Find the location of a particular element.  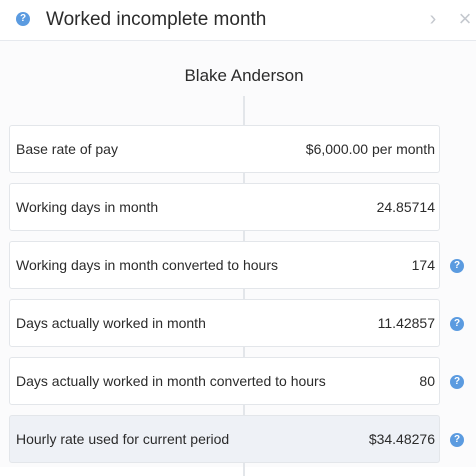

row-label: Working days in month converted to hours is located at coordinates (147, 265).